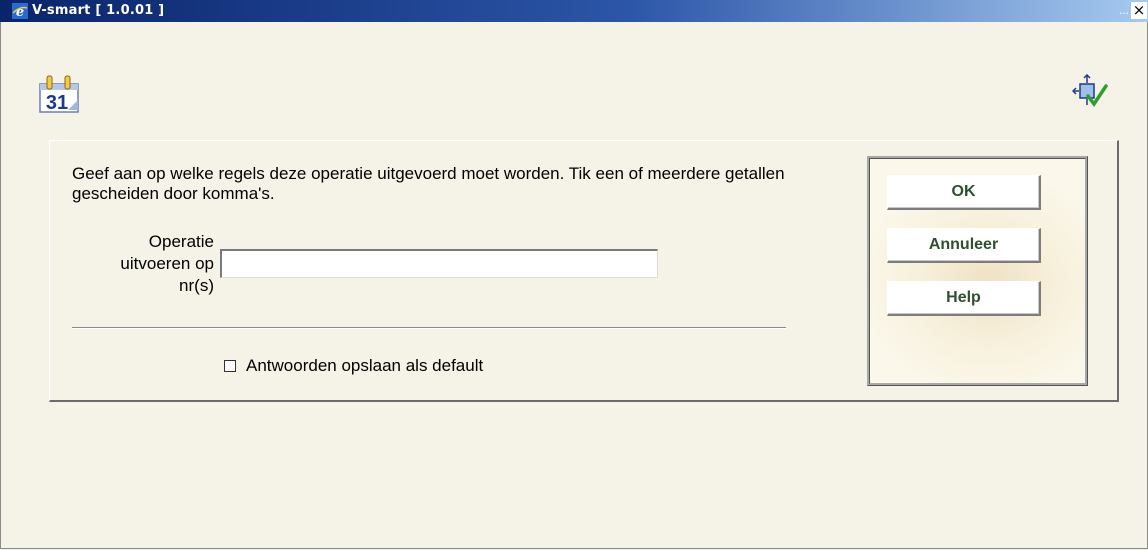  I want to click on cancel-button: Annuleer, so click(964, 245).